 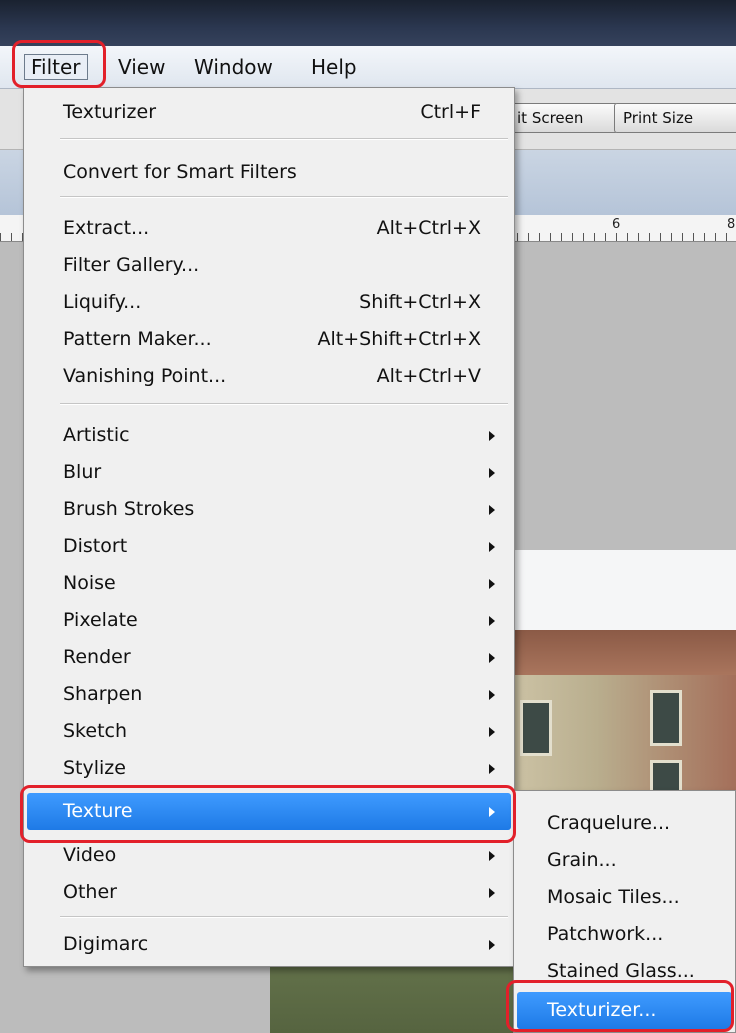 I want to click on menu-item-stylize: Stylize, so click(x=269, y=768).